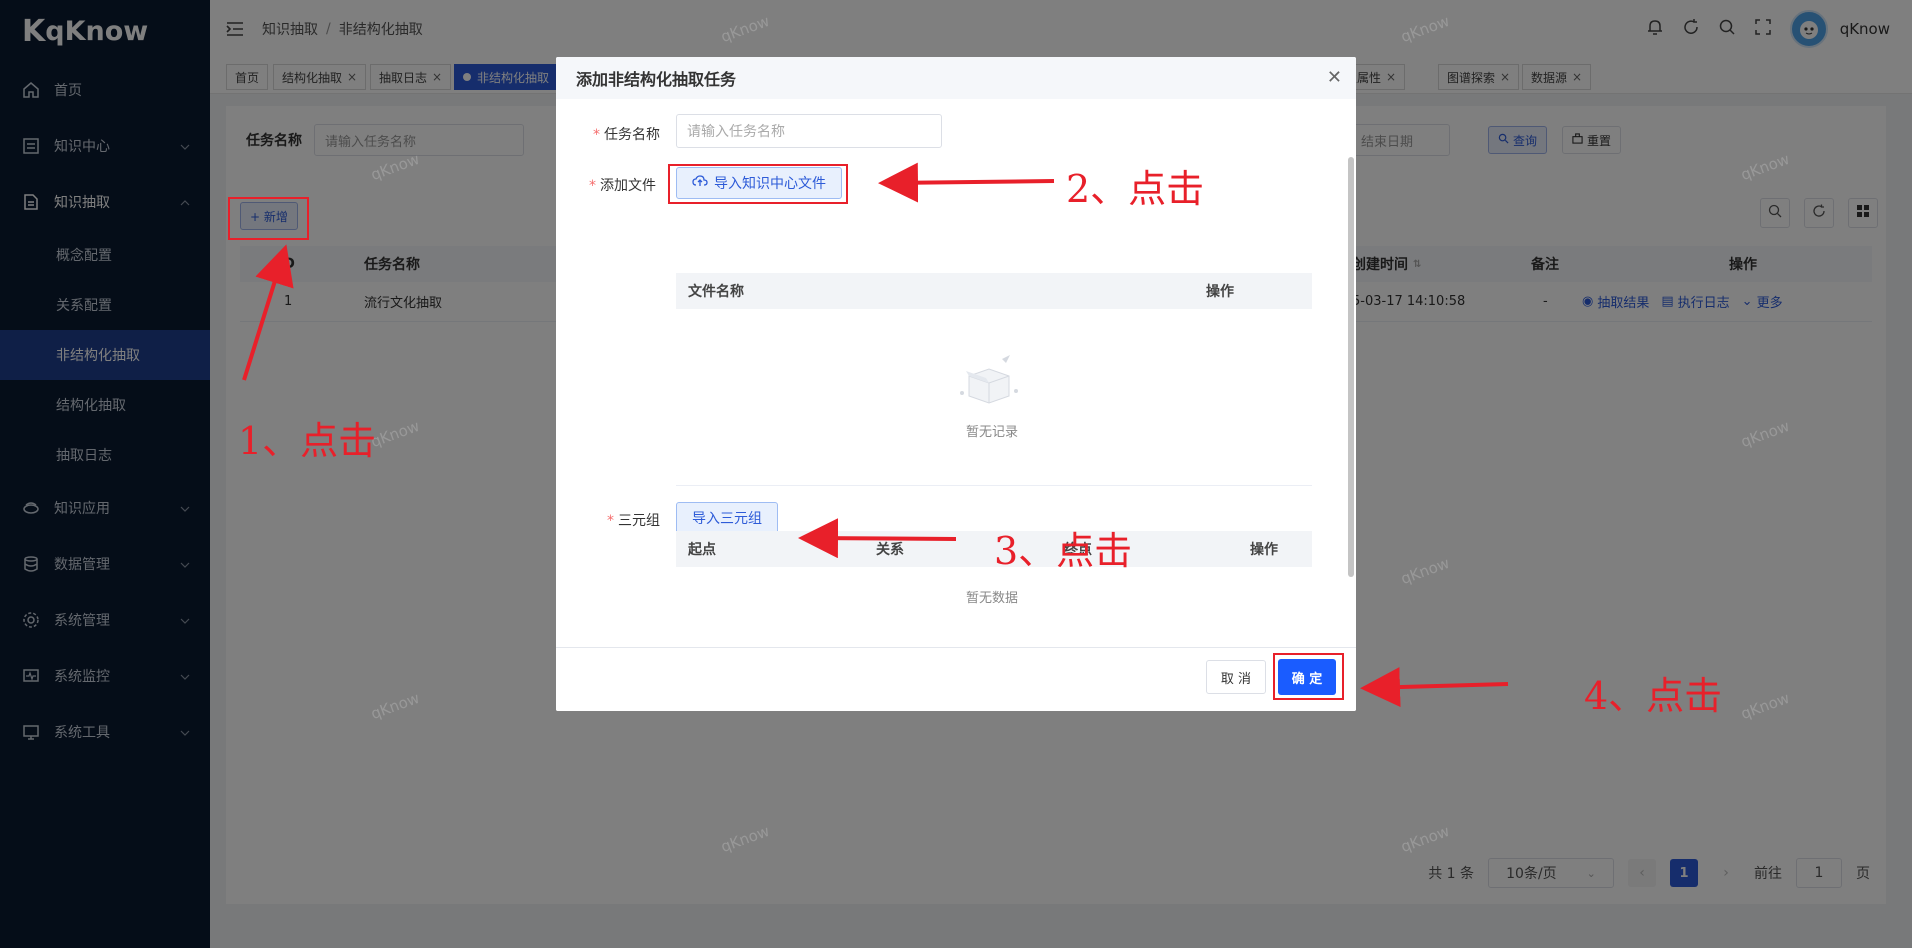  What do you see at coordinates (1135, 189) in the screenshot?
I see `annotation-step2: 2、点击` at bounding box center [1135, 189].